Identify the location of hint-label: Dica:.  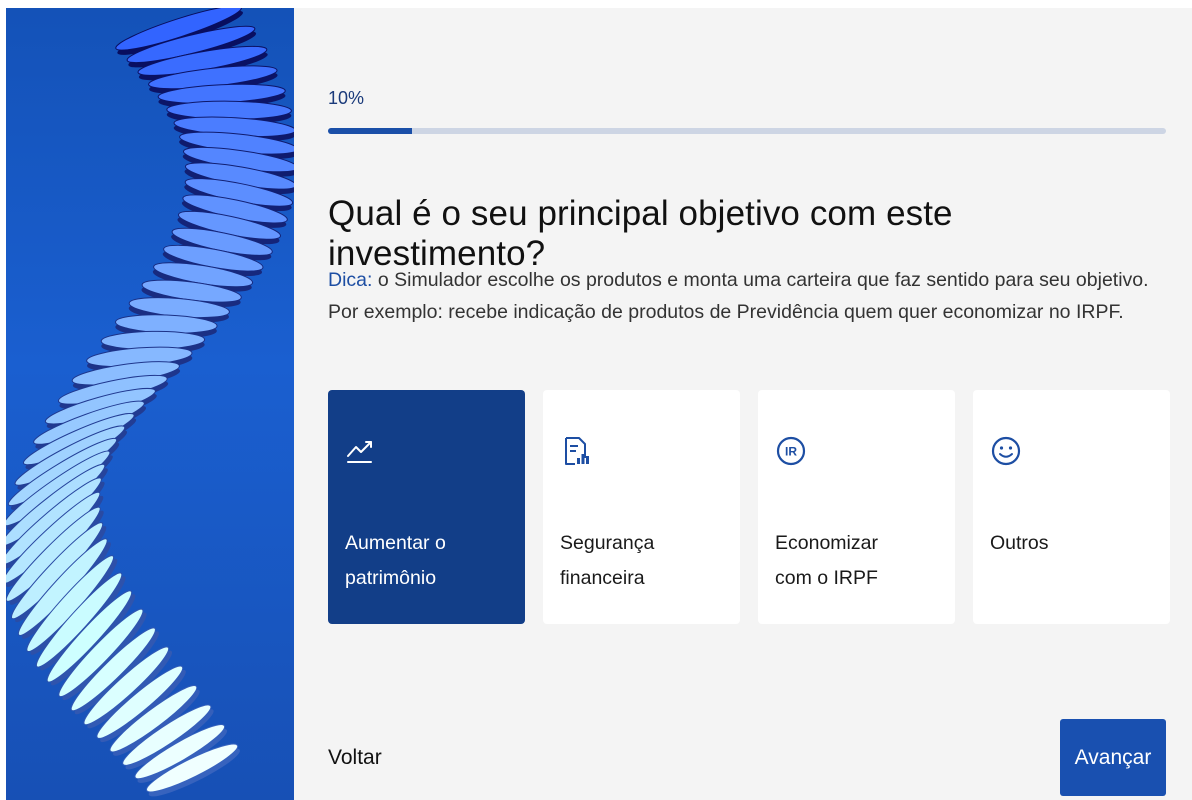
(350, 280).